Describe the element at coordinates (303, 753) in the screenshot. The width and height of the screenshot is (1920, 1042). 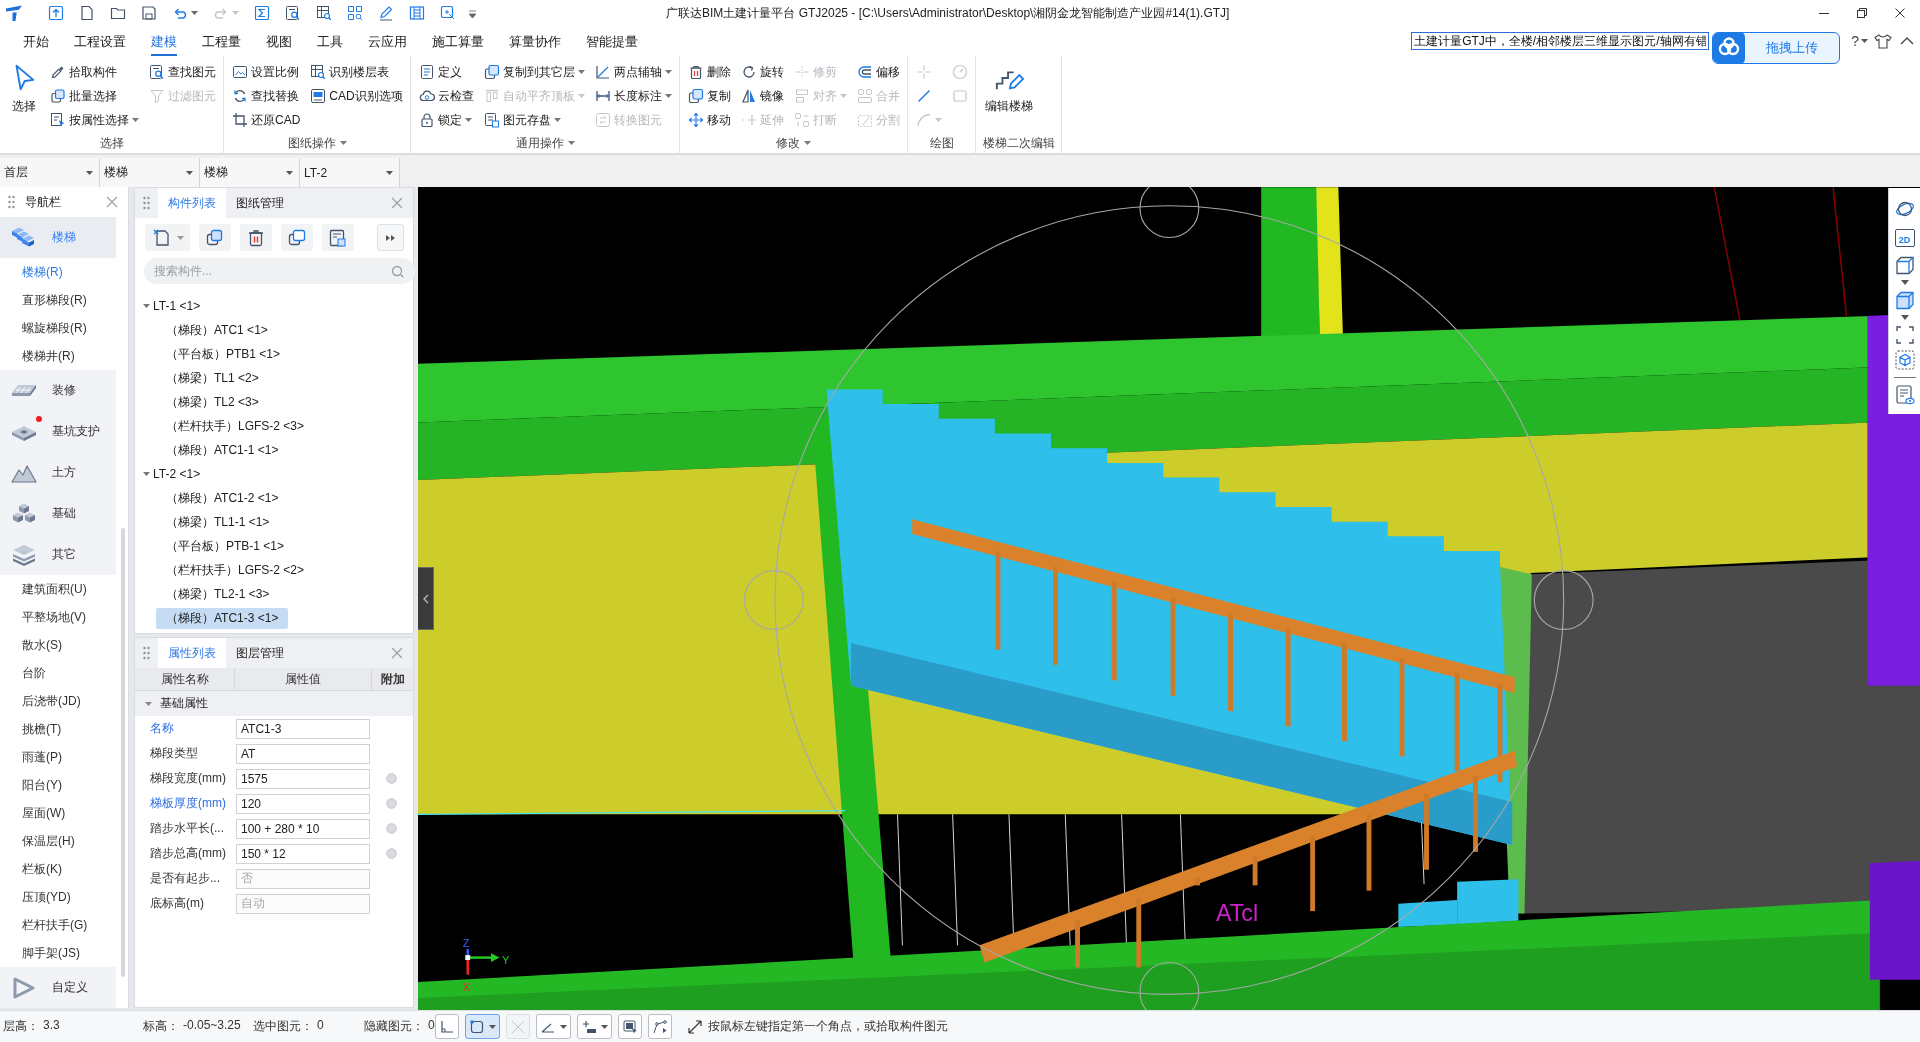
I see `property-value-field: AT` at that location.